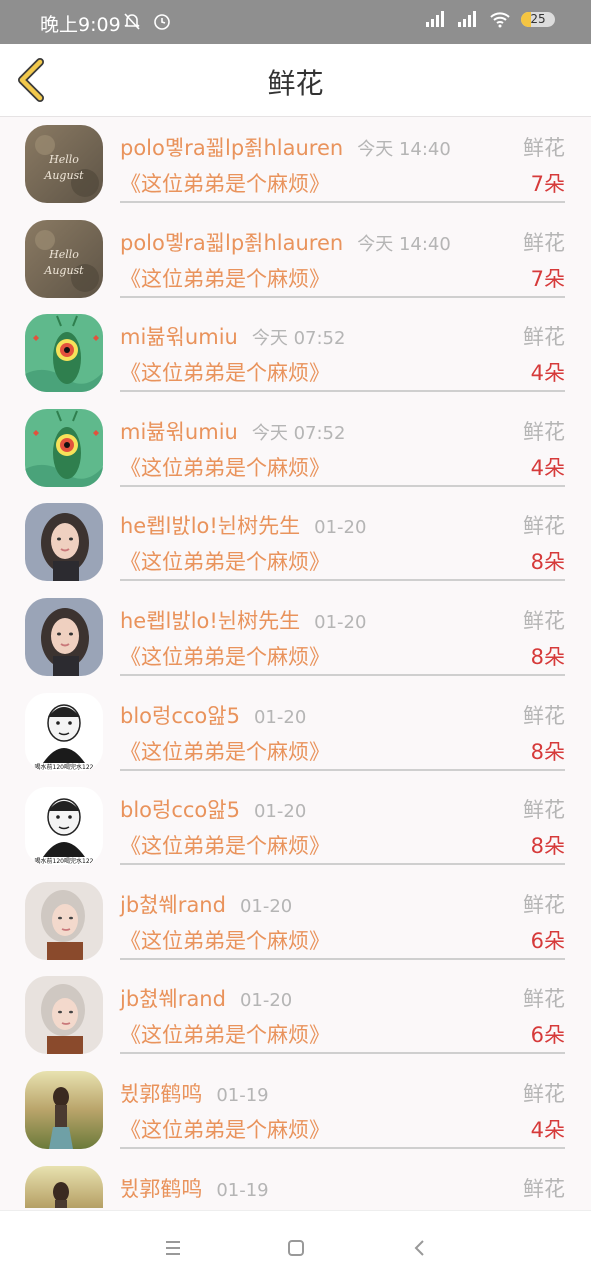  I want to click on user-name: polo몧ra꾋lp죍hlauren 今天 14:40, so click(285, 147).